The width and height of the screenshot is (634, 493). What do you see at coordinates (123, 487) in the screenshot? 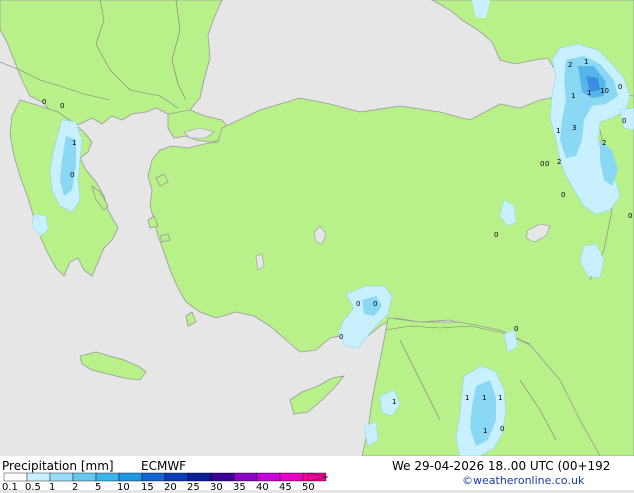
I see `legend-tick-5: 10` at bounding box center [123, 487].